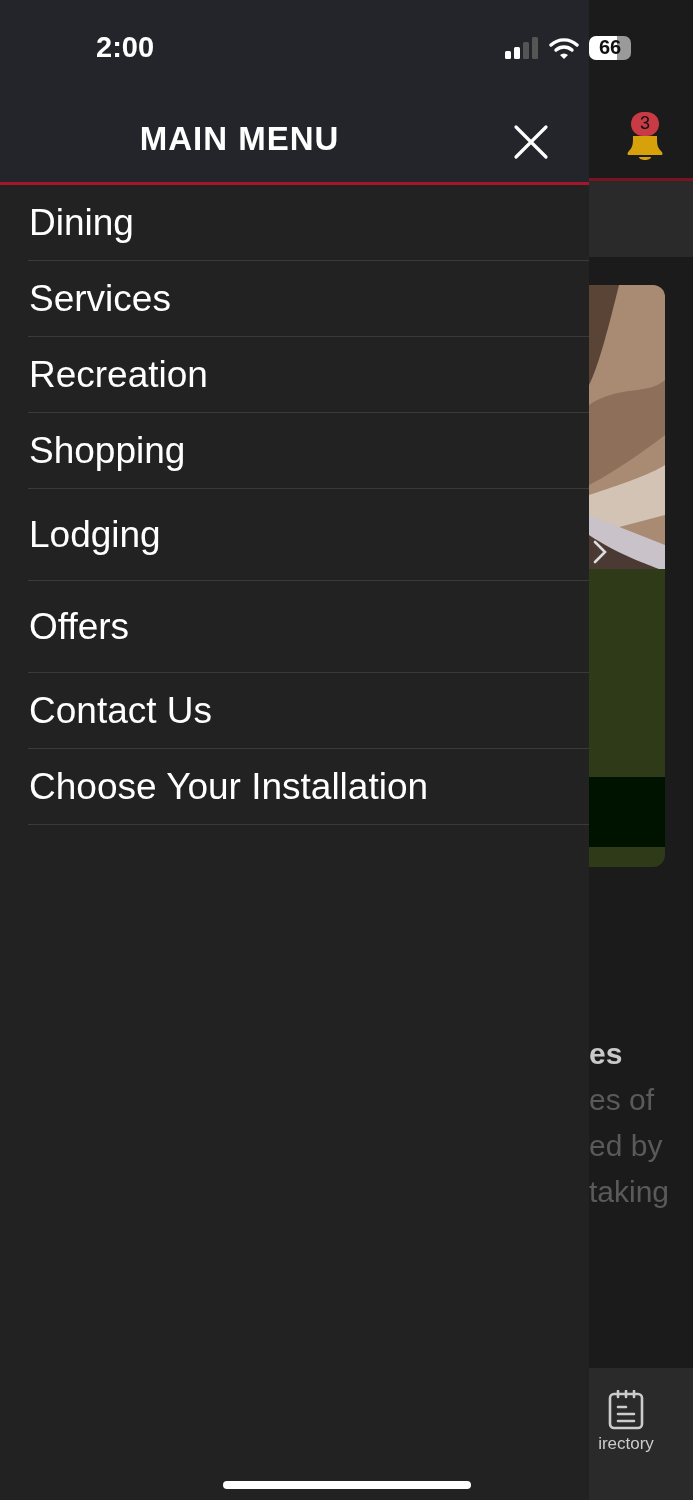 The image size is (693, 1500). What do you see at coordinates (600, 552) in the screenshot?
I see `chevron-right-icon` at bounding box center [600, 552].